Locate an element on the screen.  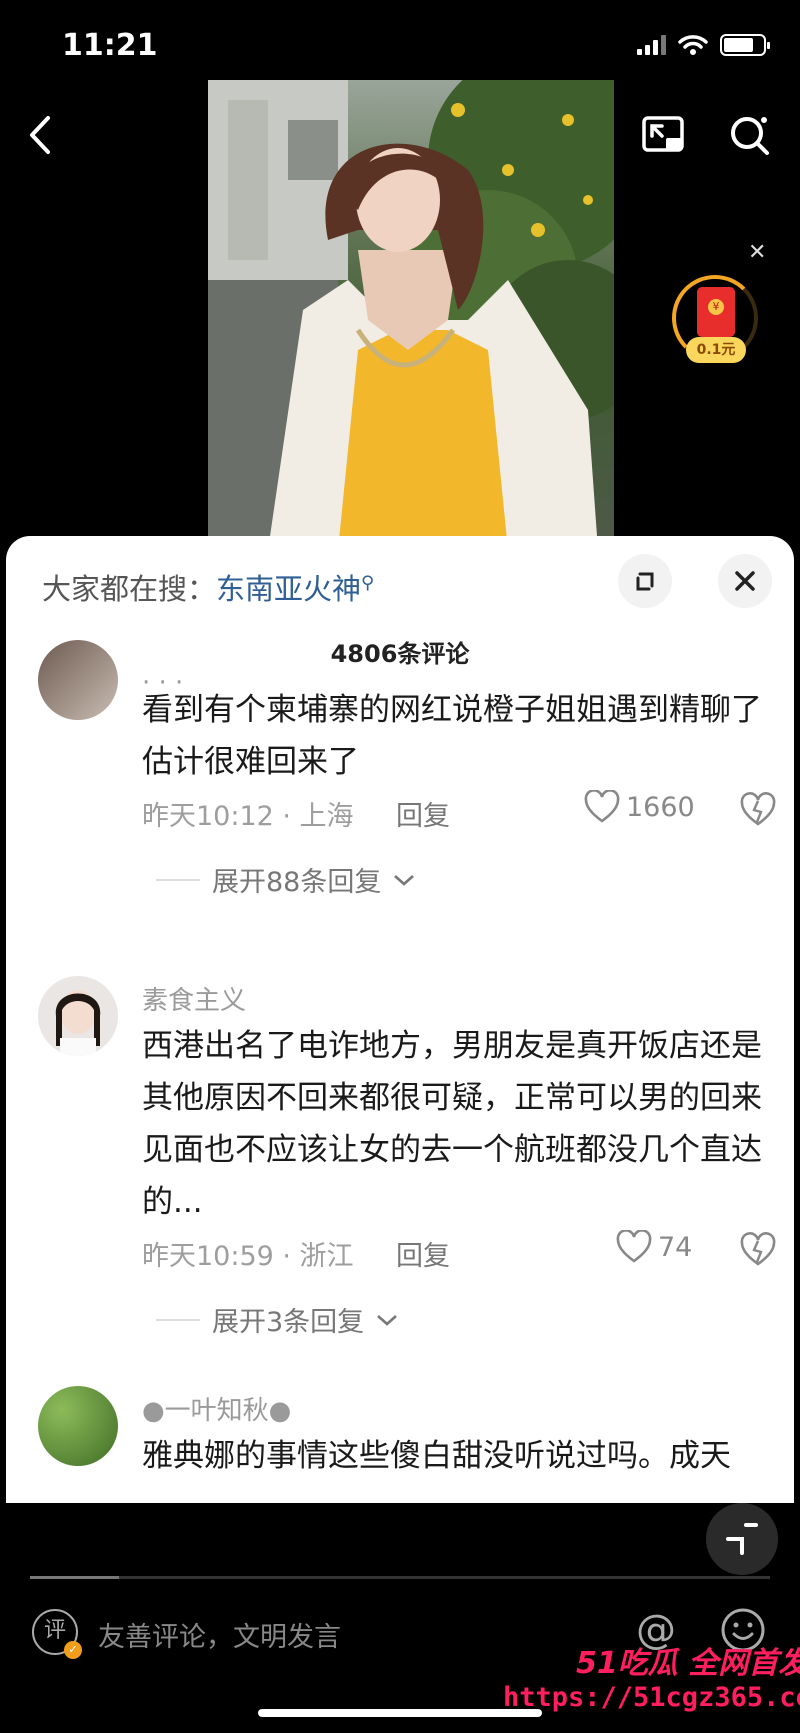
expand-replies-label: 展开88条回复 is located at coordinates (297, 882).